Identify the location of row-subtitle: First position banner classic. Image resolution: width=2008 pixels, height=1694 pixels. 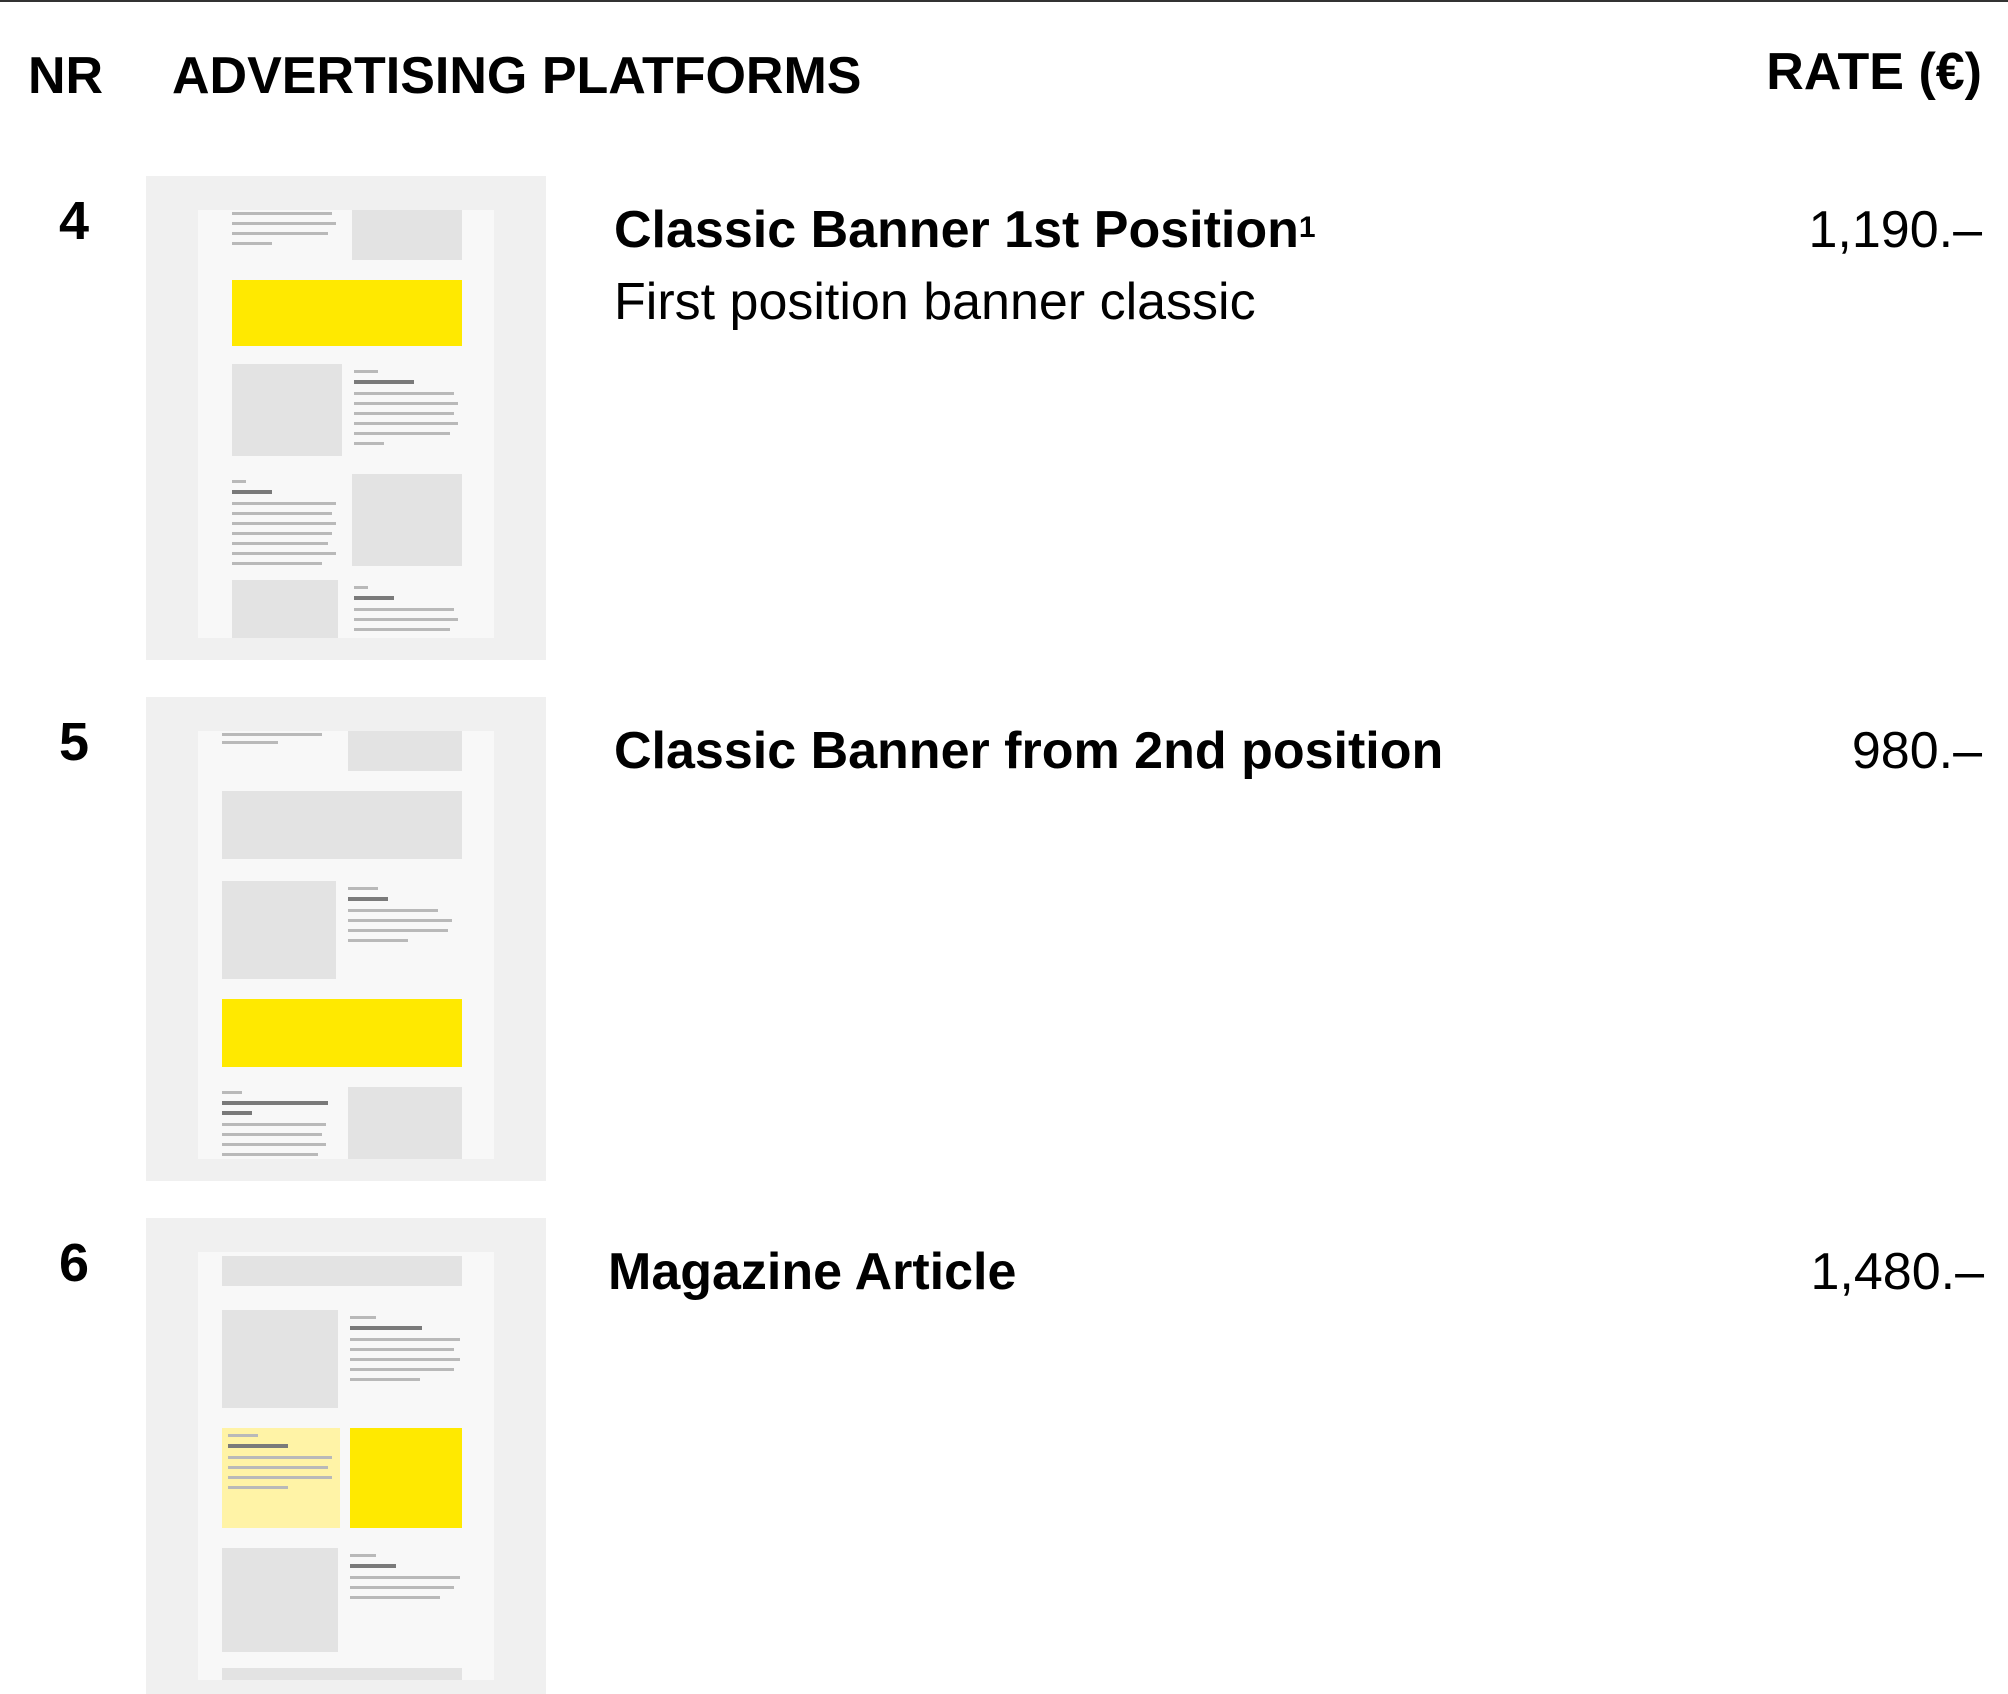
(935, 302).